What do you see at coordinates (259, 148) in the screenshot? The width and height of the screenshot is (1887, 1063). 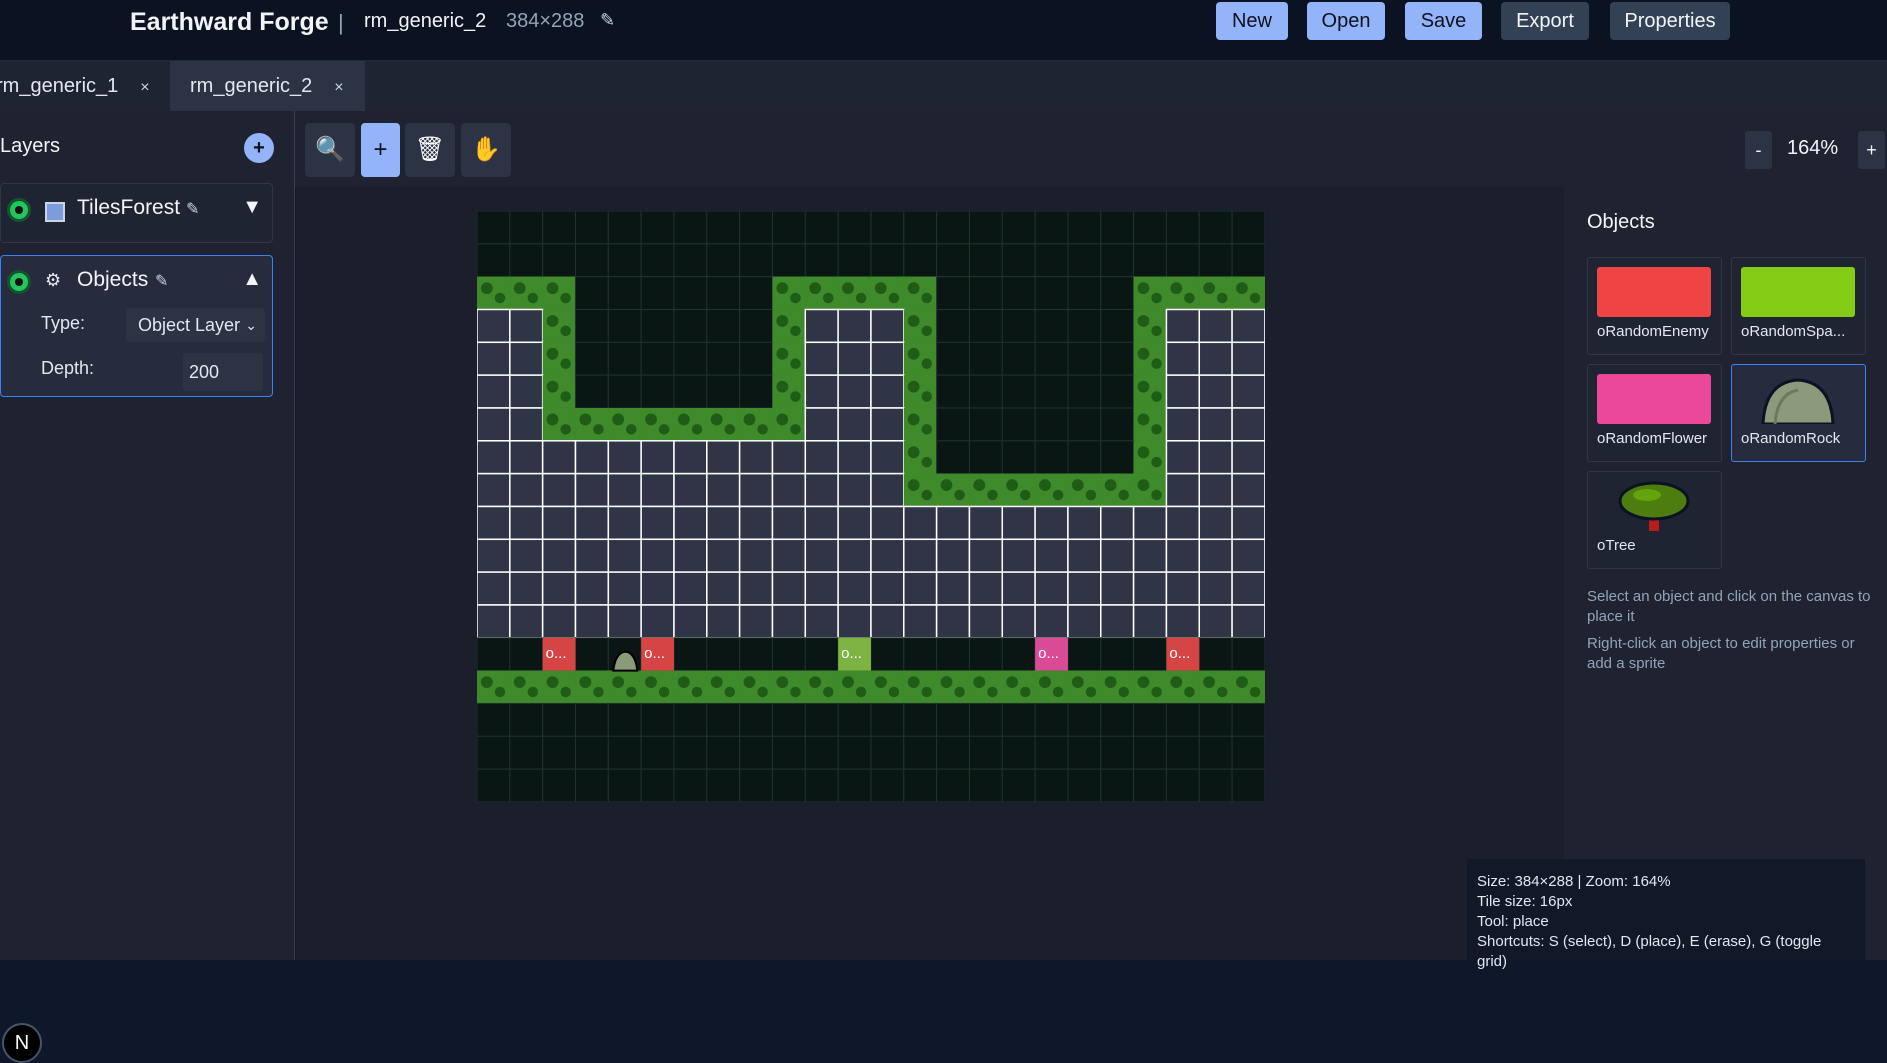 I see `add-layer-button: +` at bounding box center [259, 148].